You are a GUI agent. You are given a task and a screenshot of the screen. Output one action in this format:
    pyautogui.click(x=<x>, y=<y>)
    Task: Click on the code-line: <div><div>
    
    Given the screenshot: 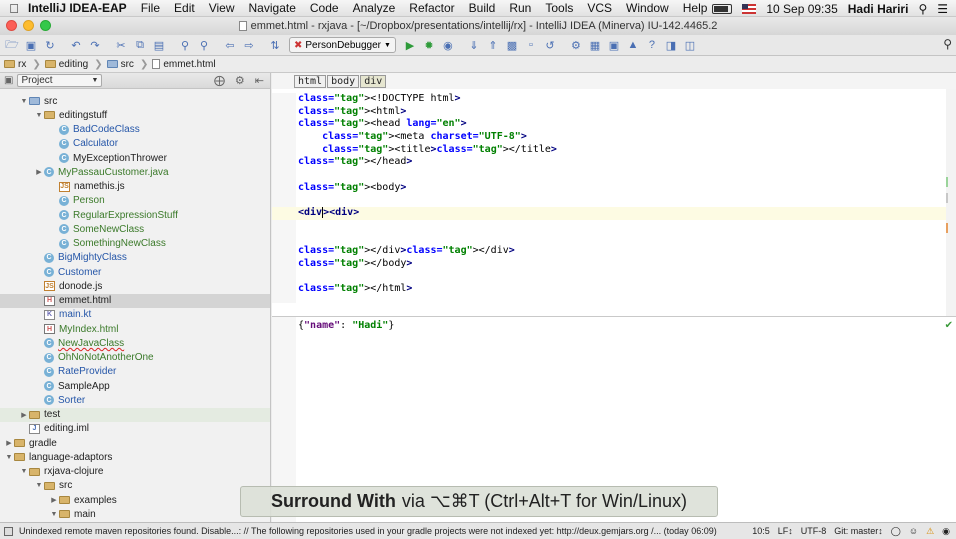 What is the action you would take?
    pyautogui.click(x=614, y=213)
    